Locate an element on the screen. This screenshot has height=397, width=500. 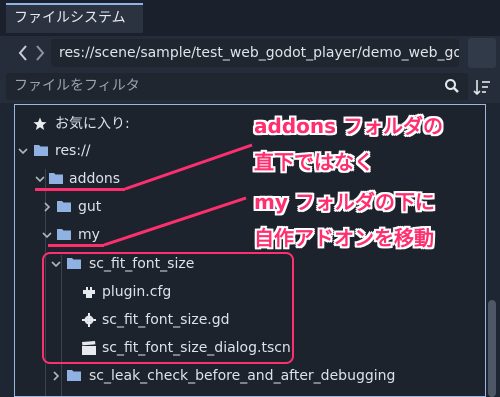
annotation-line: 直下ではなく is located at coordinates (314, 162).